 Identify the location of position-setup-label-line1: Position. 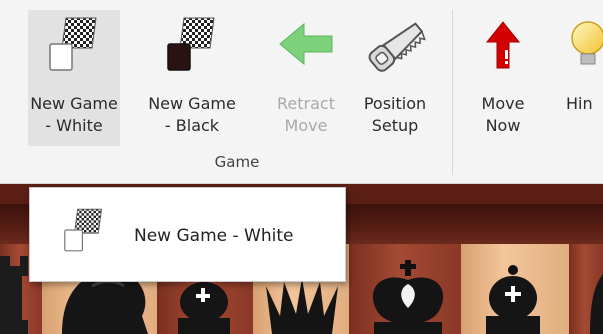
(395, 103).